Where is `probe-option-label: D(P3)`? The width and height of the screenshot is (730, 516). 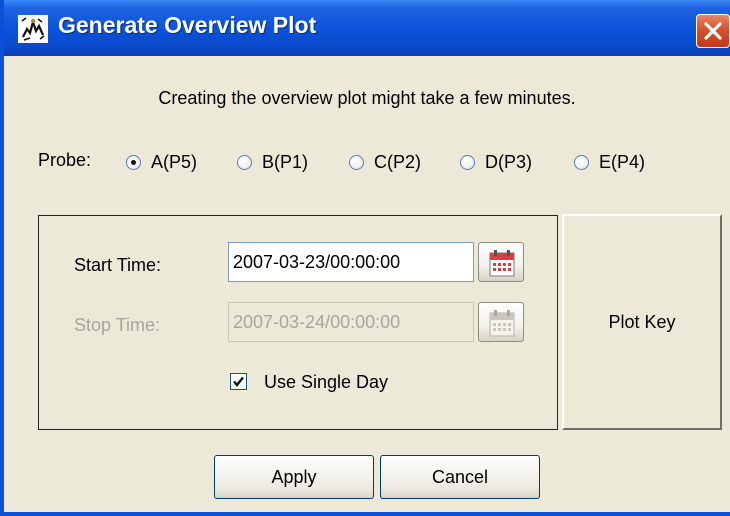 probe-option-label: D(P3) is located at coordinates (509, 161).